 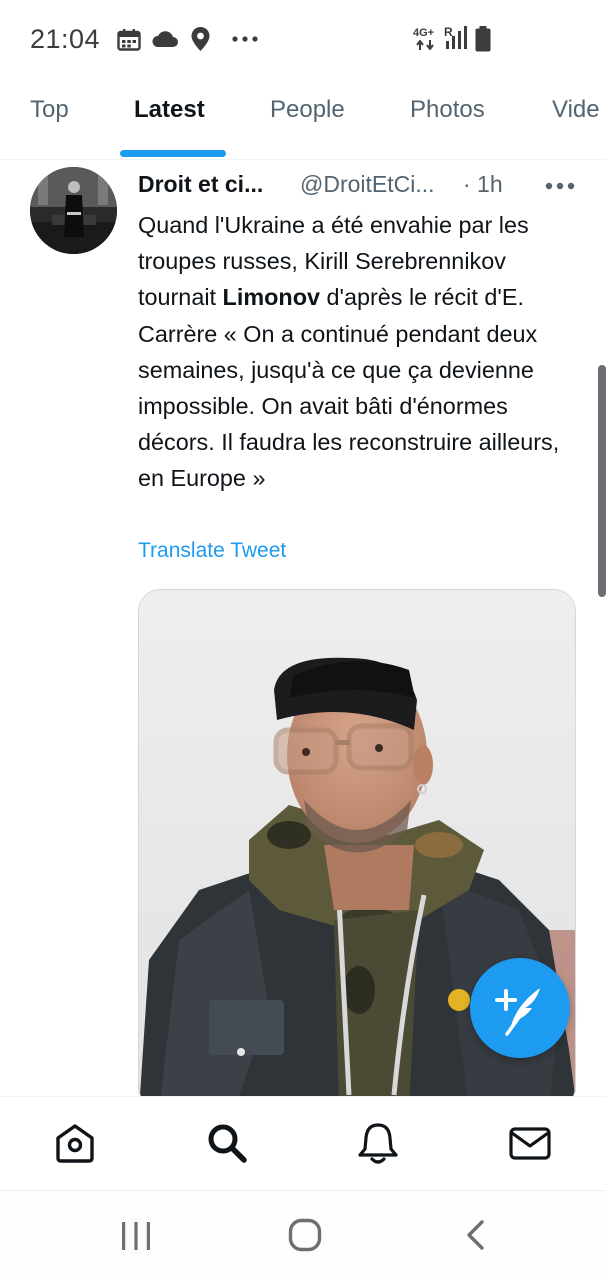 I want to click on data-arrows-icon, so click(x=425, y=45).